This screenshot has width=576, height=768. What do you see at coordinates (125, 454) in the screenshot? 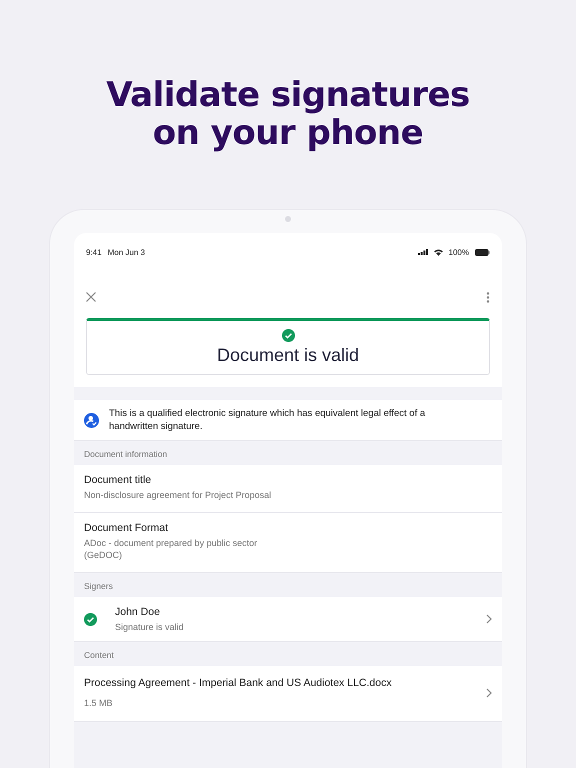
I see `section-header: Document information` at bounding box center [125, 454].